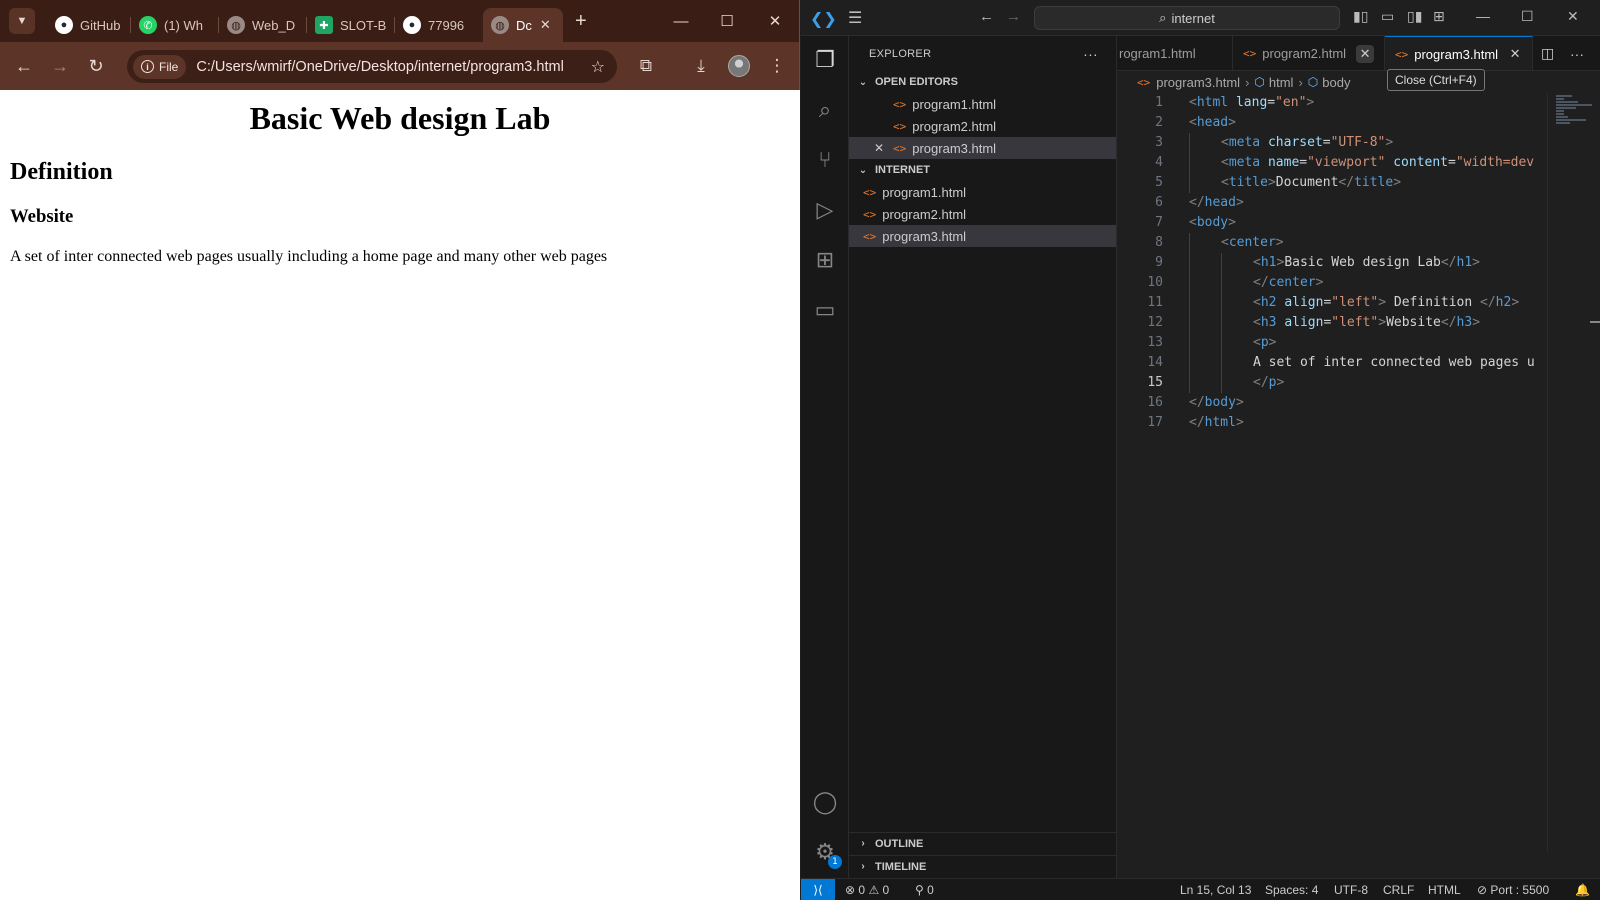  Describe the element at coordinates (1582, 889) in the screenshot. I see `notifications-bell-icon: 🔔` at that location.